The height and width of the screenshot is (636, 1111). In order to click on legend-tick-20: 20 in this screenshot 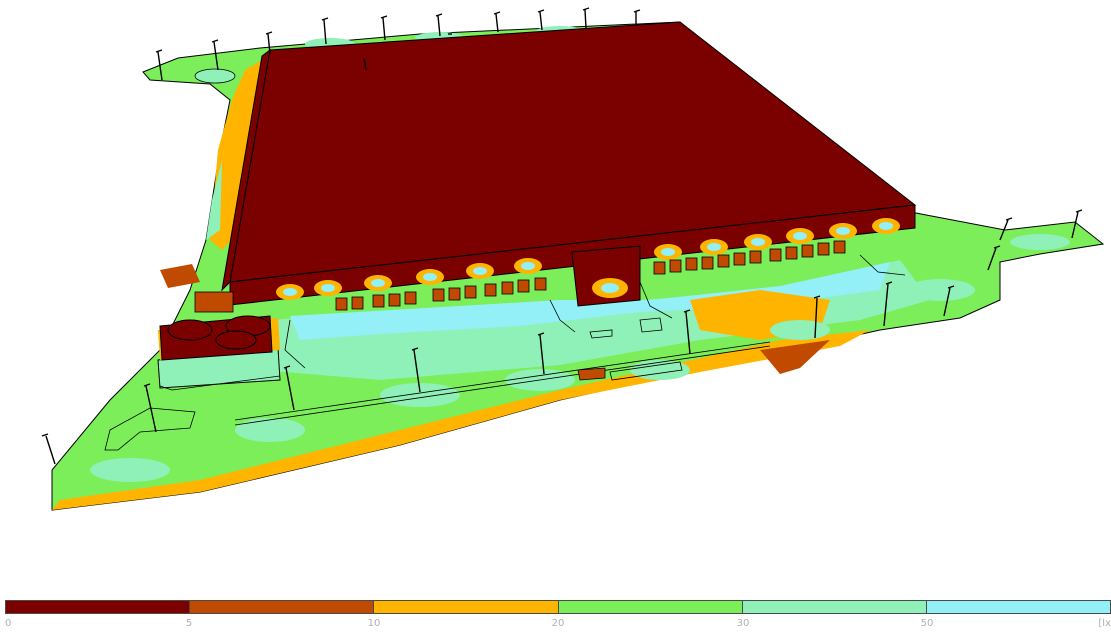, I will do `click(558, 623)`.